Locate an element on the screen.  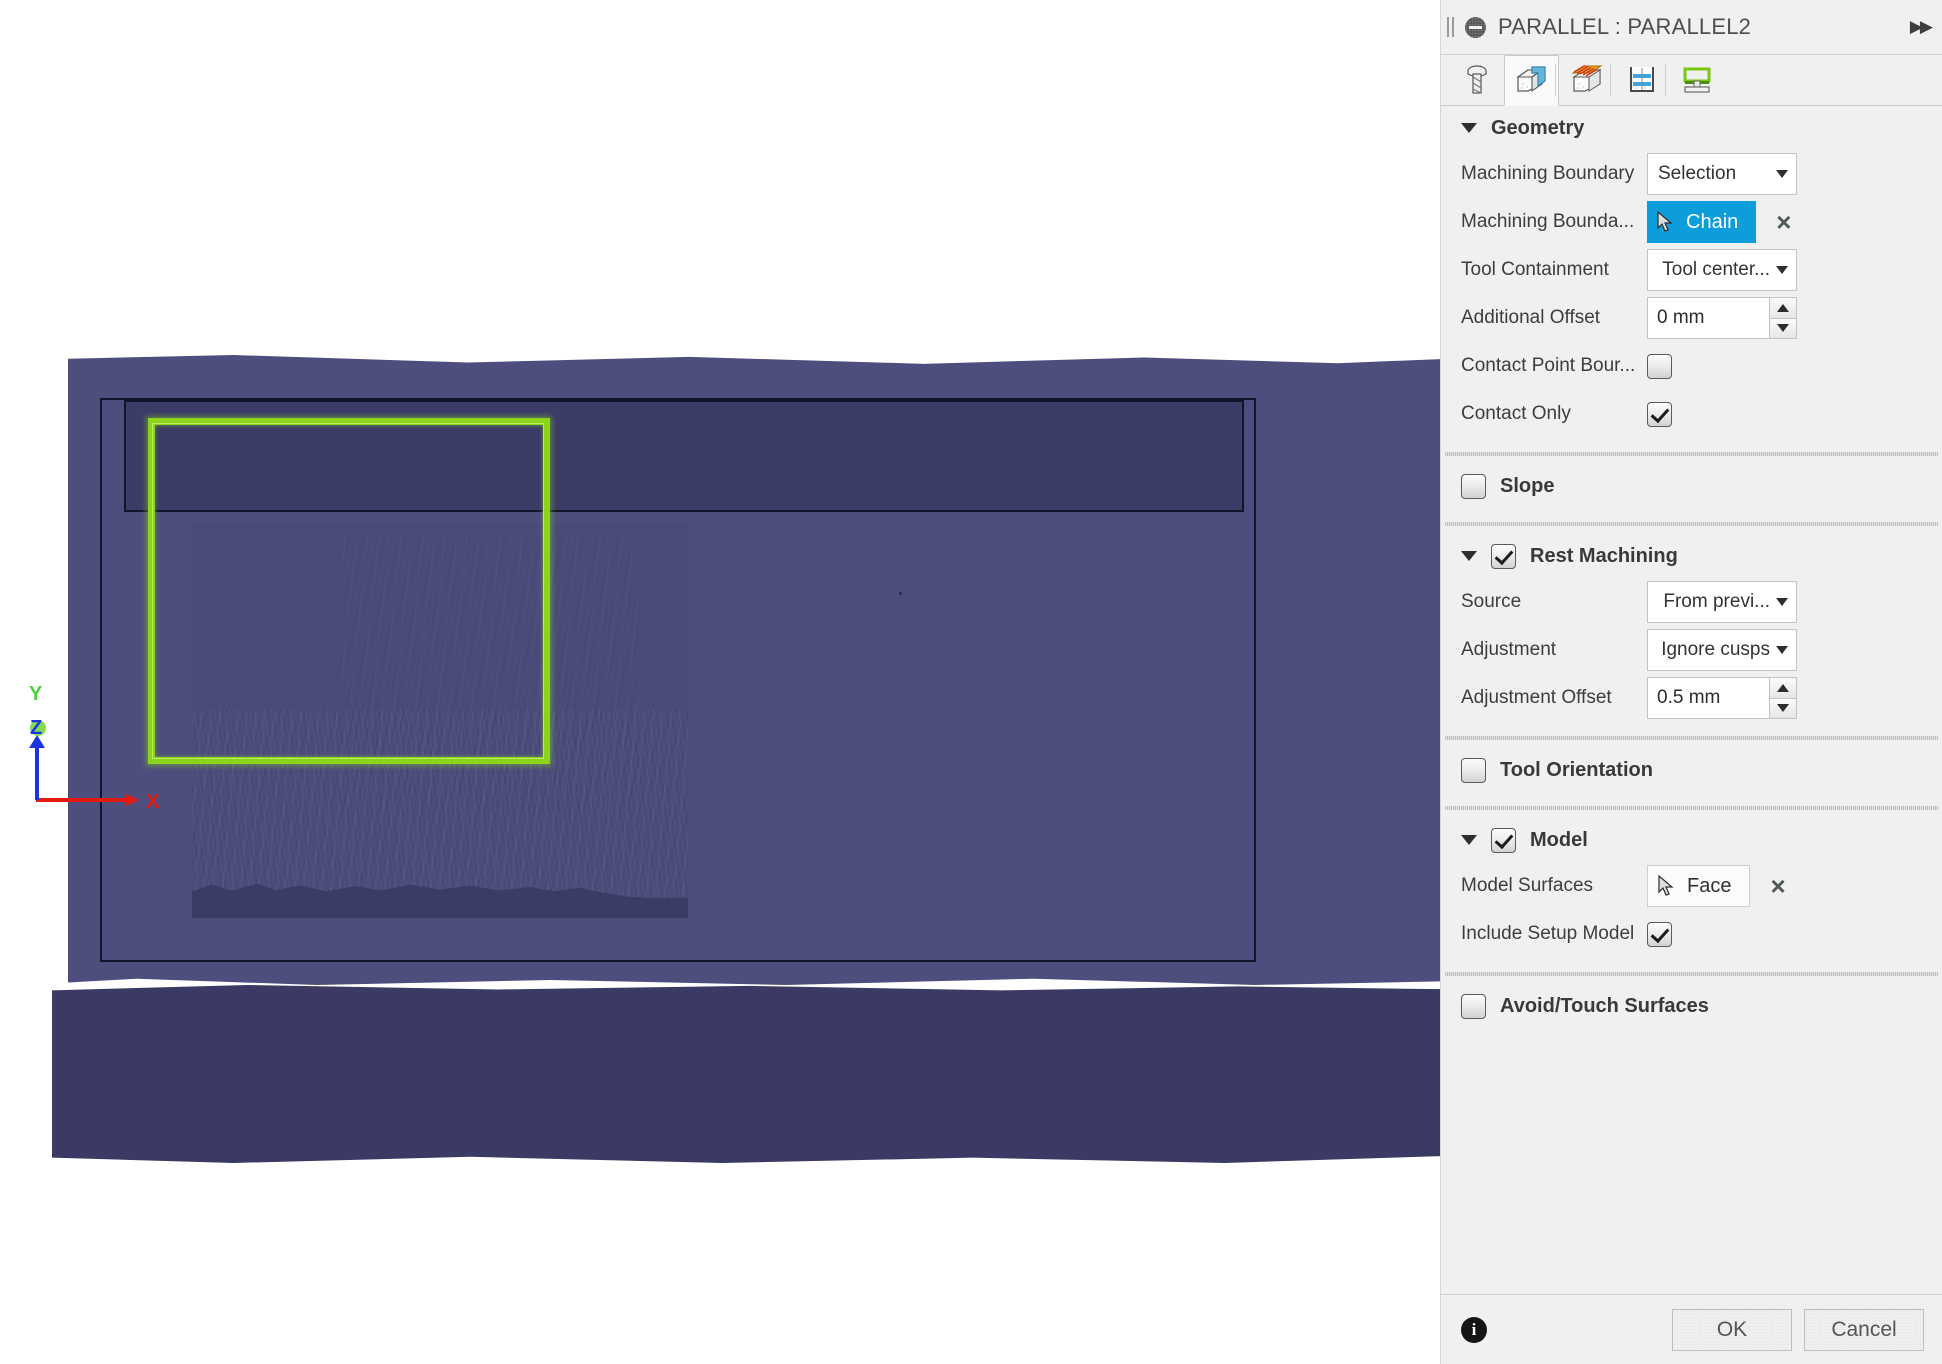
adjustment-offset-stepper: 0.5 mm is located at coordinates (1722, 698).